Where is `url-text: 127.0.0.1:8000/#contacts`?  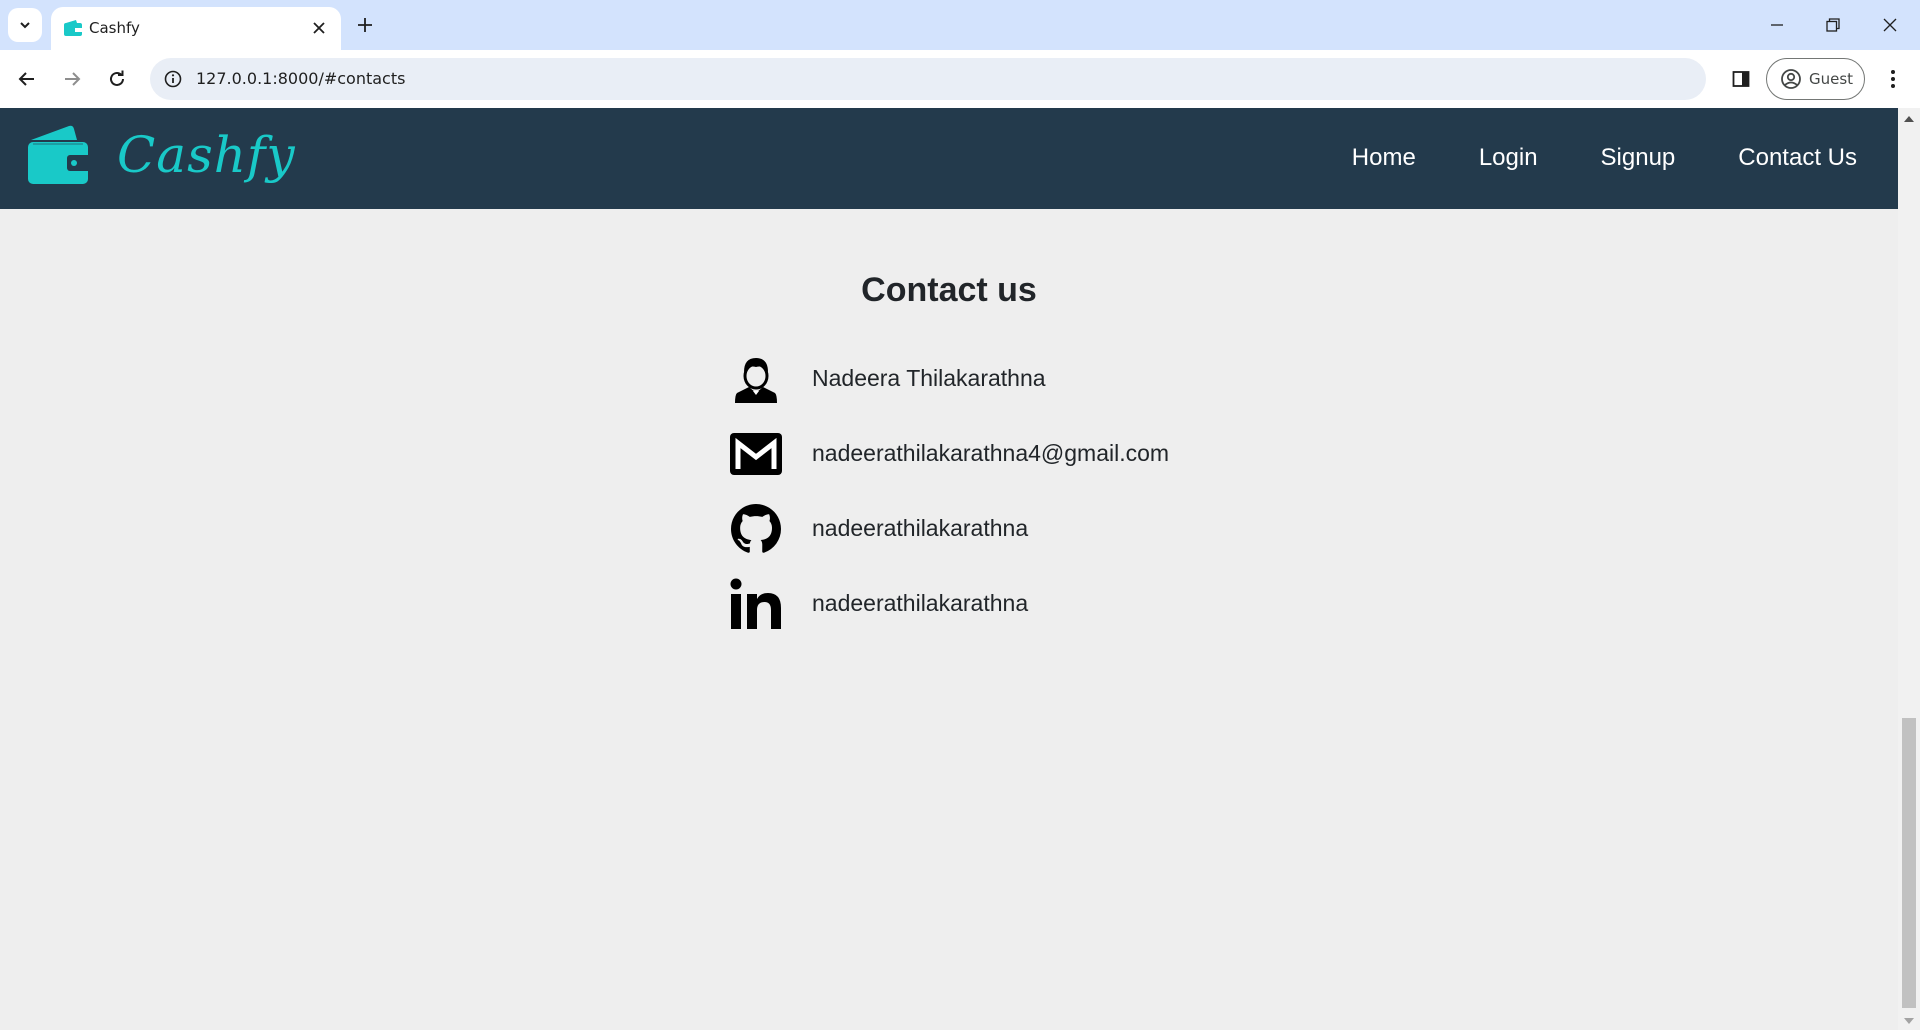 url-text: 127.0.0.1:8000/#contacts is located at coordinates (301, 78).